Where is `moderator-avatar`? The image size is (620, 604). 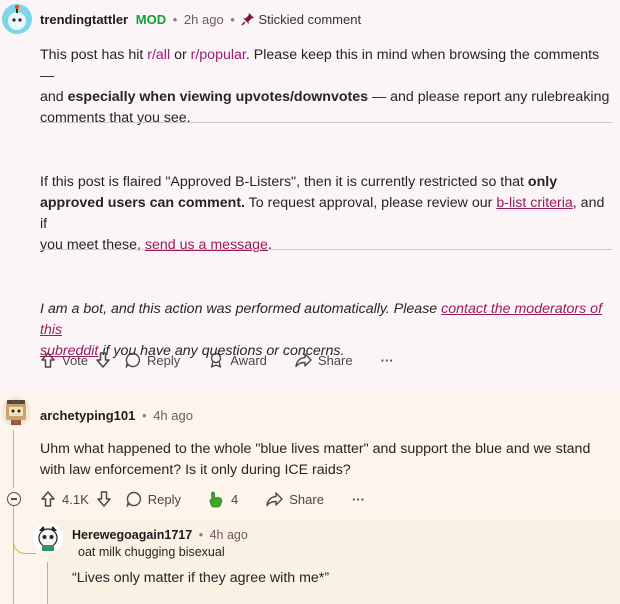 moderator-avatar is located at coordinates (17, 19).